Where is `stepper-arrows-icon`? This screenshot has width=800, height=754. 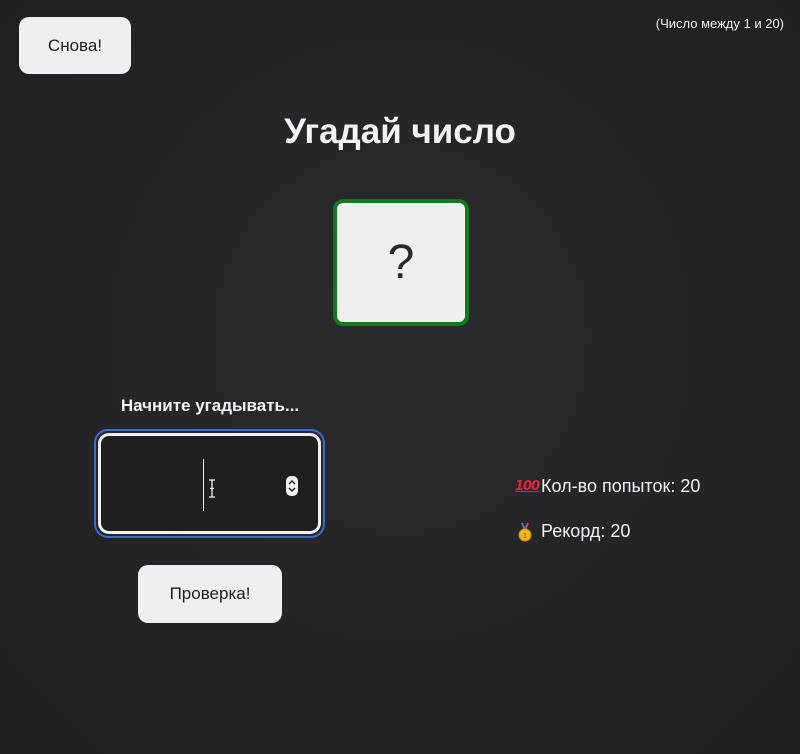
stepper-arrows-icon is located at coordinates (292, 486).